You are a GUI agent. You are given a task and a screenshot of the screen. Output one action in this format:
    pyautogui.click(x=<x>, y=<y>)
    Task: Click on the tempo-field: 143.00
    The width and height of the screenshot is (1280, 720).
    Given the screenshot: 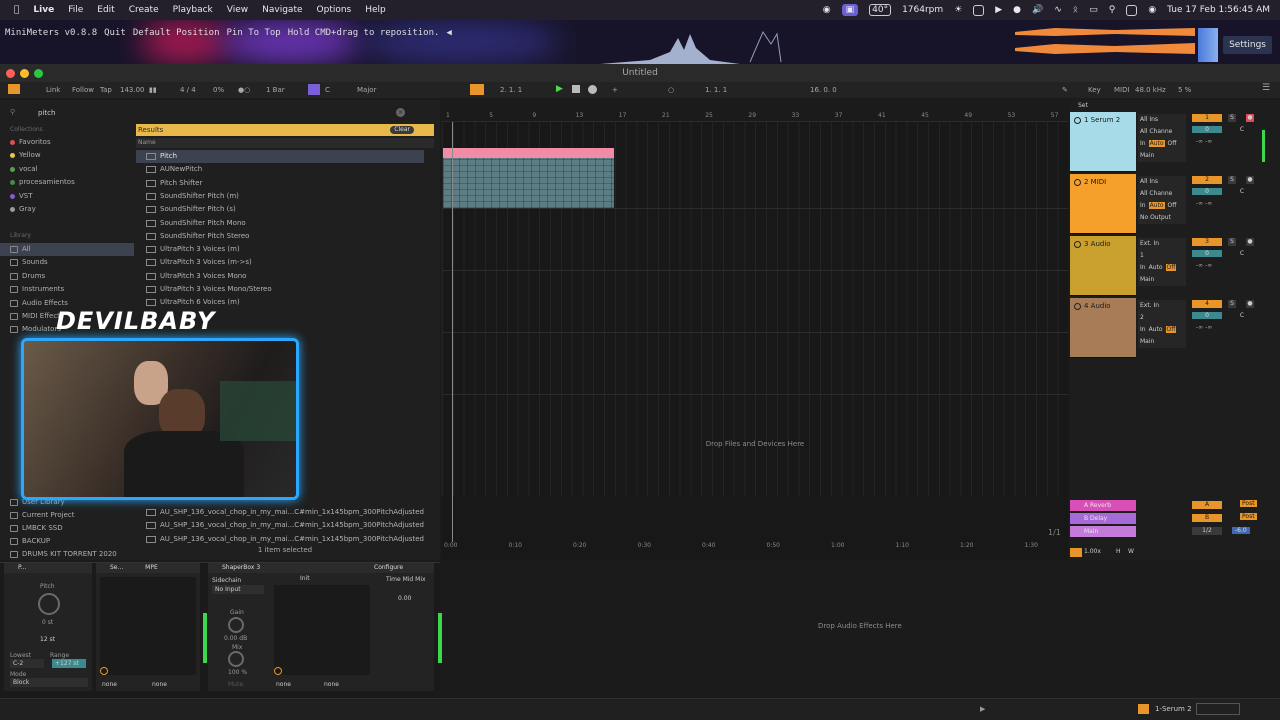 What is the action you would take?
    pyautogui.click(x=132, y=90)
    